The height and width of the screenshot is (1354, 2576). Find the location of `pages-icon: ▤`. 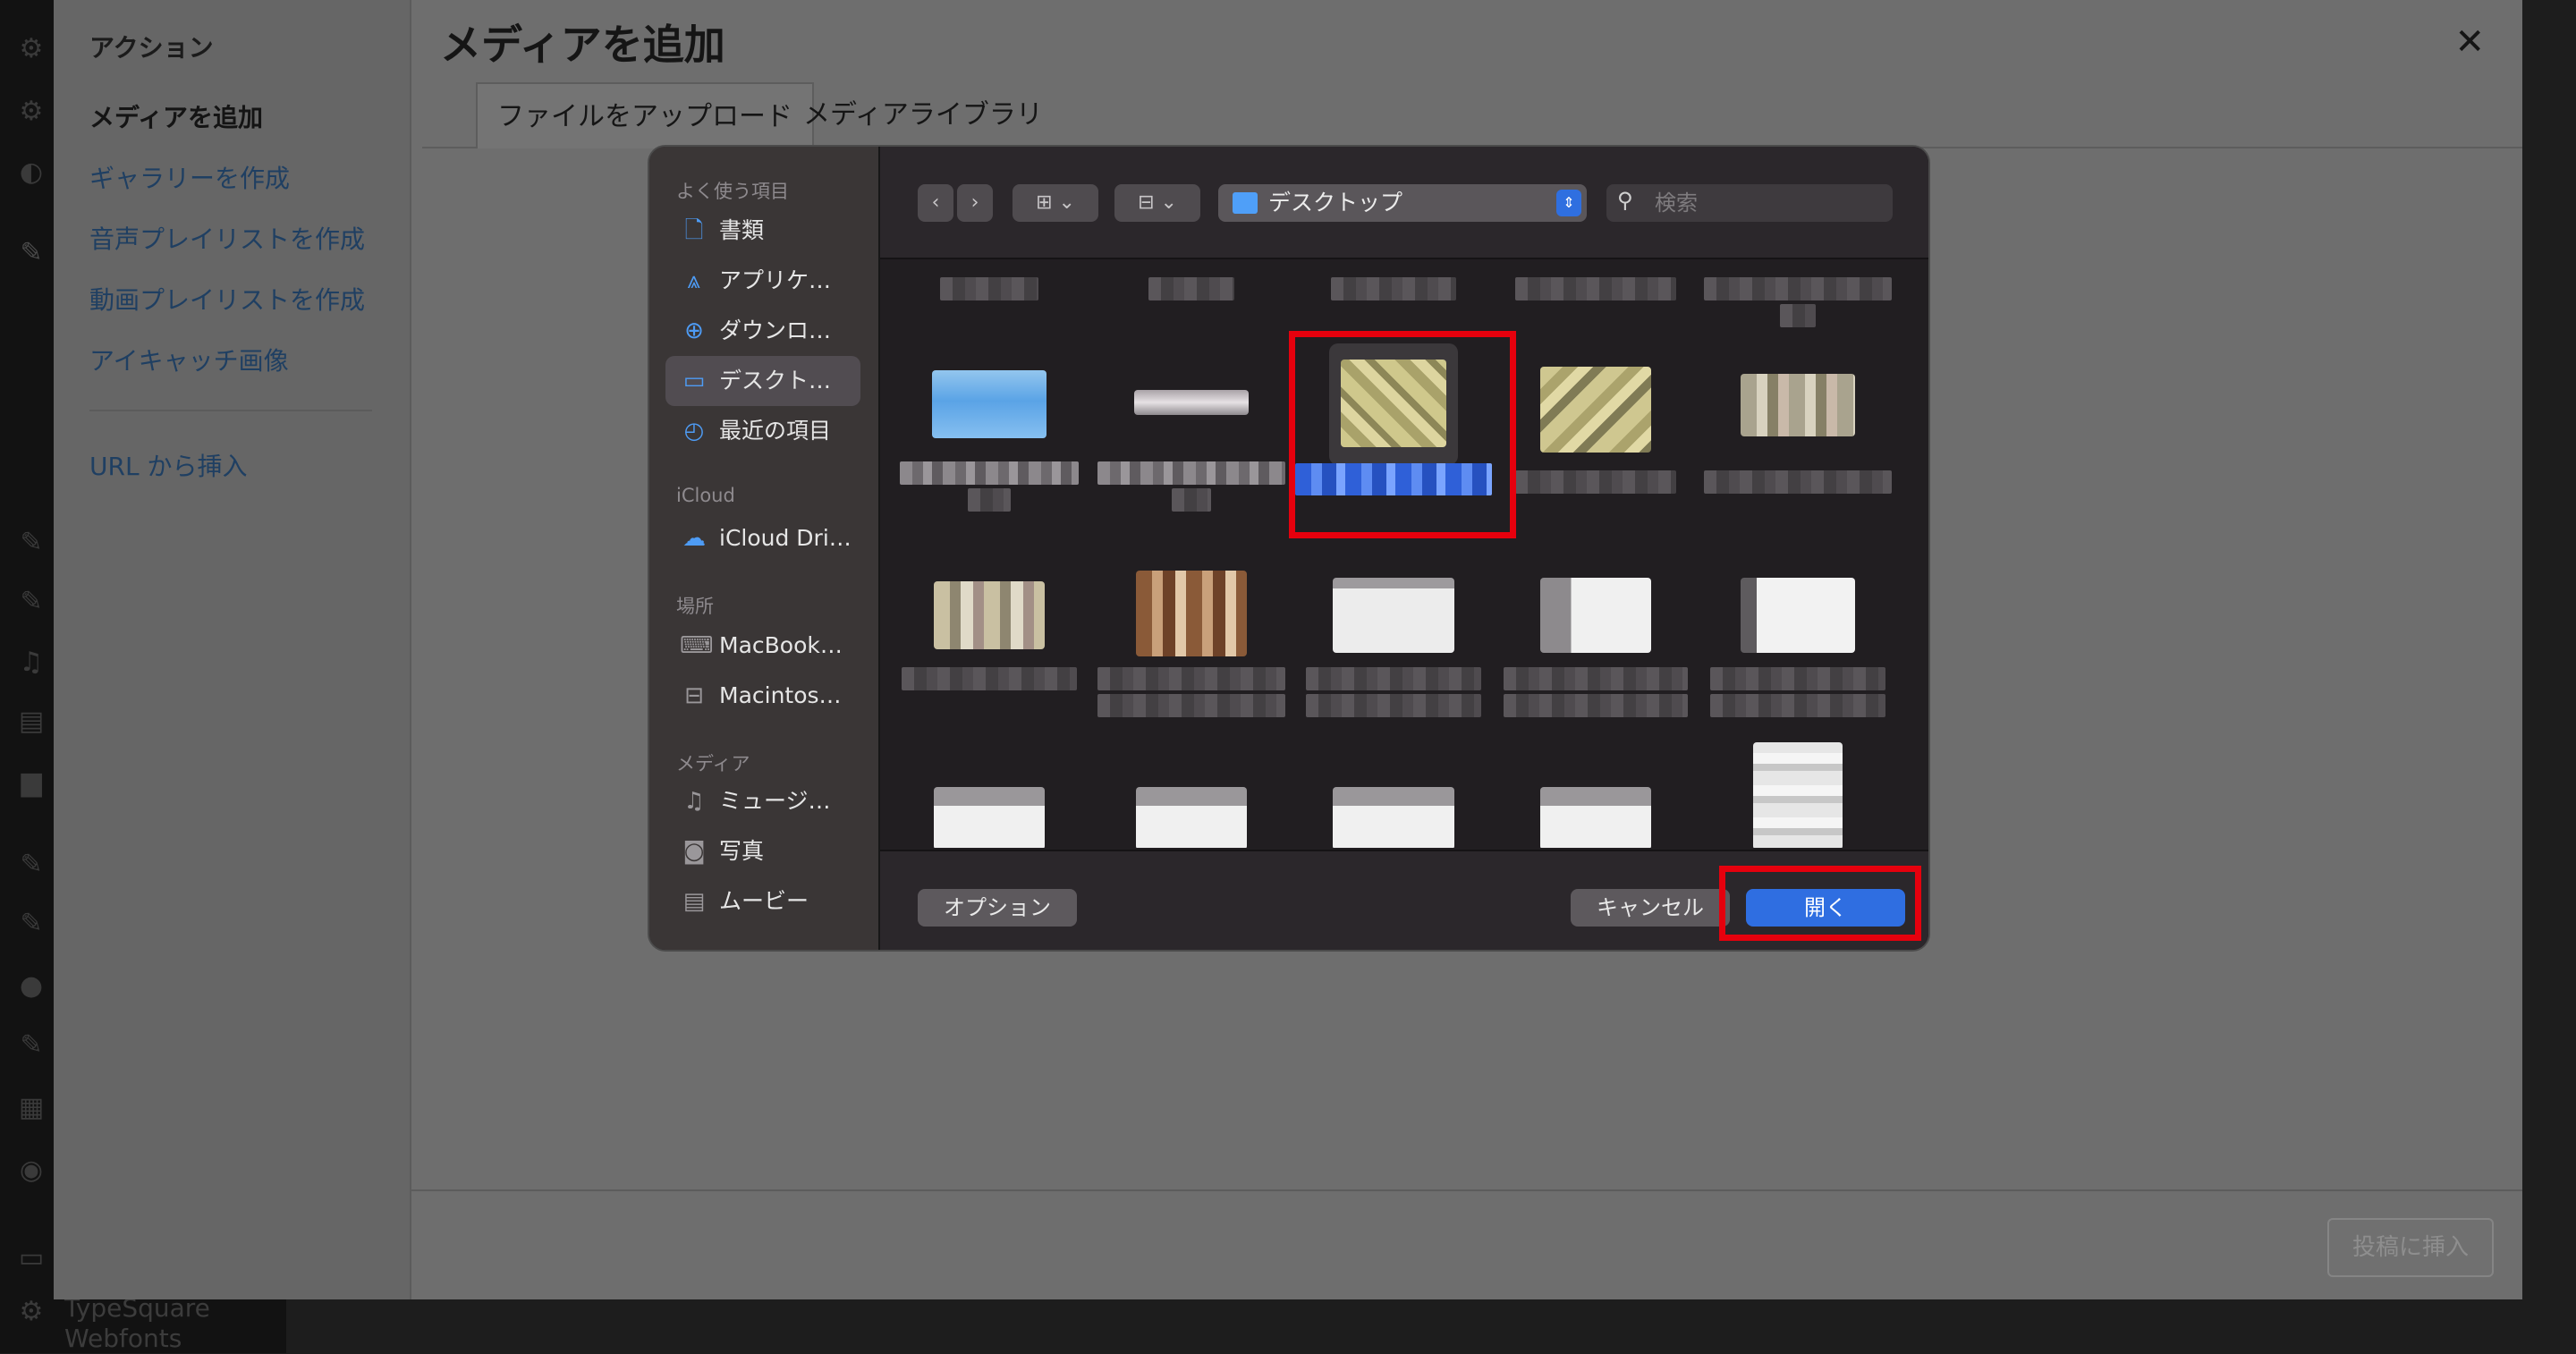

pages-icon: ▤ is located at coordinates (31, 721).